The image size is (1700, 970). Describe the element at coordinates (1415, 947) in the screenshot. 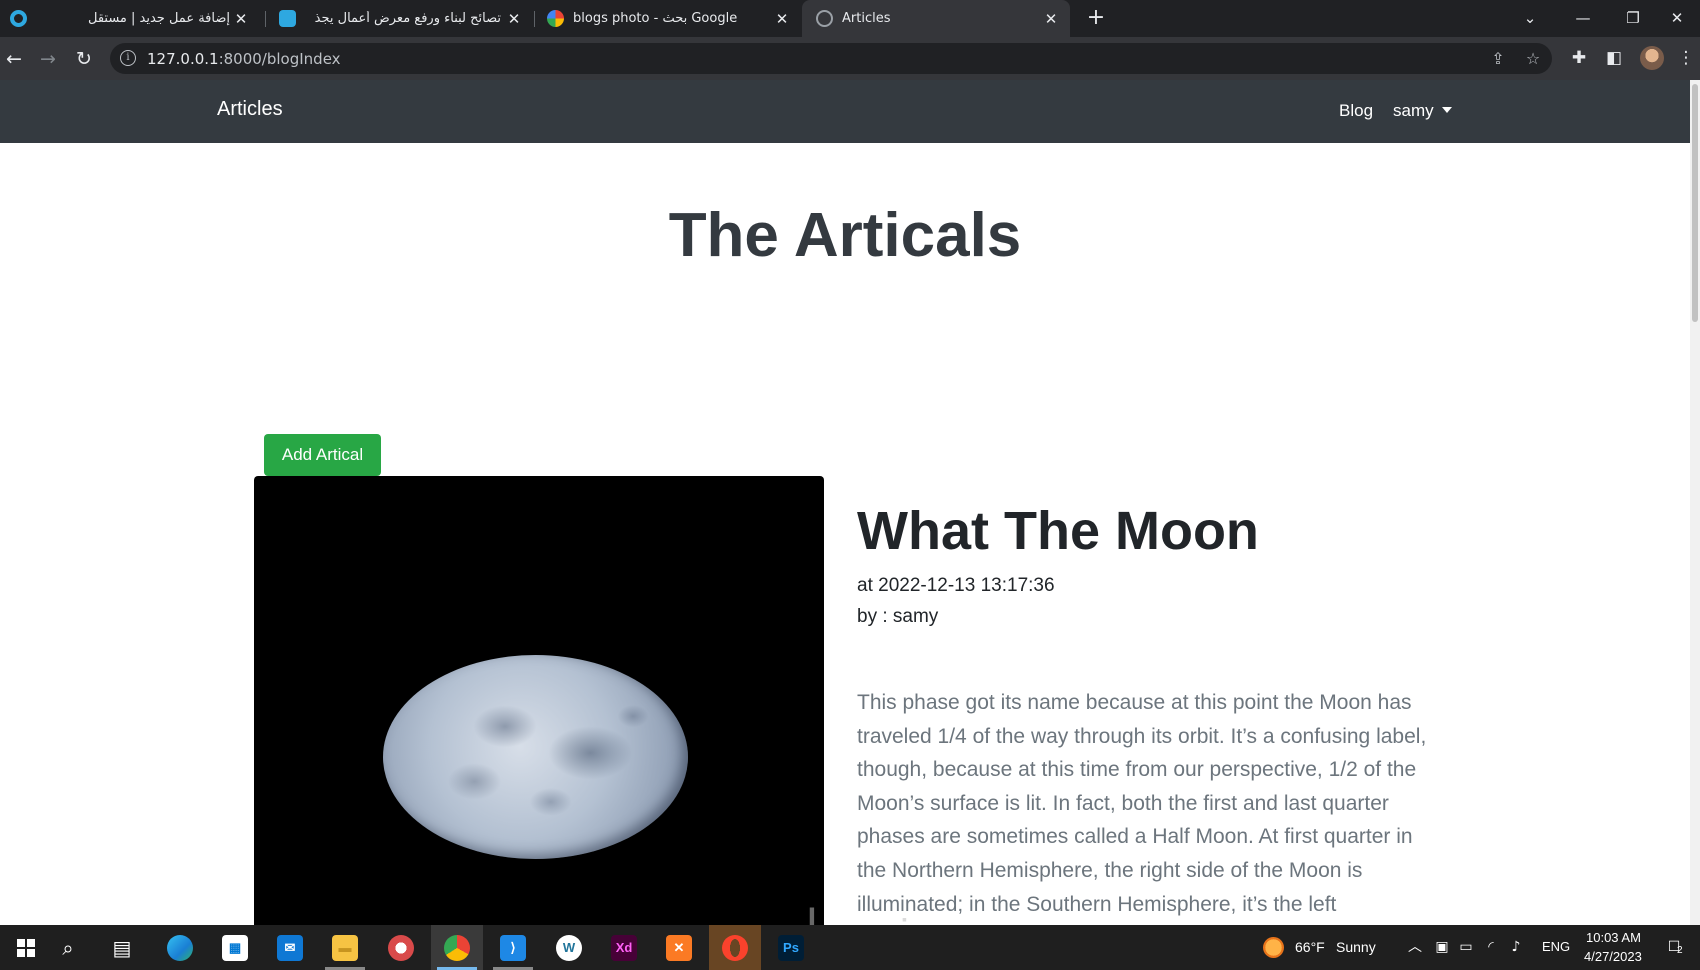

I see `chevron-up-icon: ︿` at that location.